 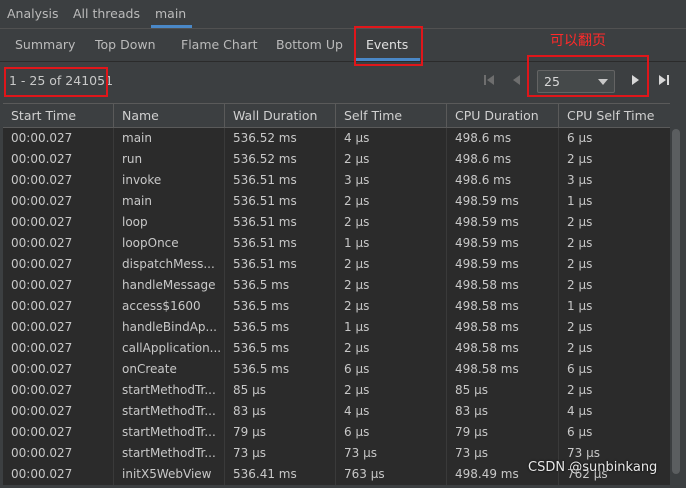 I want to click on cell-name: handleMessage, so click(x=169, y=285).